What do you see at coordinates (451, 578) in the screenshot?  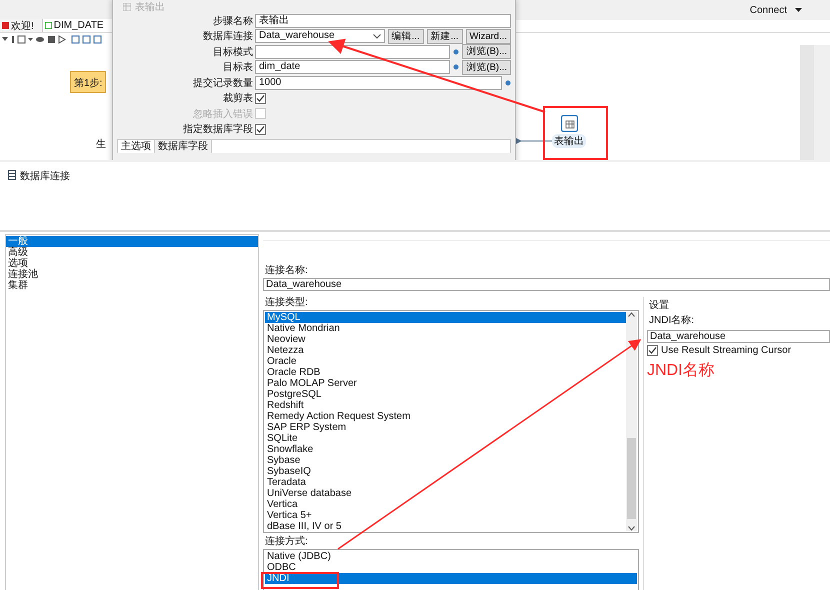 I see `list-item: JNDI` at bounding box center [451, 578].